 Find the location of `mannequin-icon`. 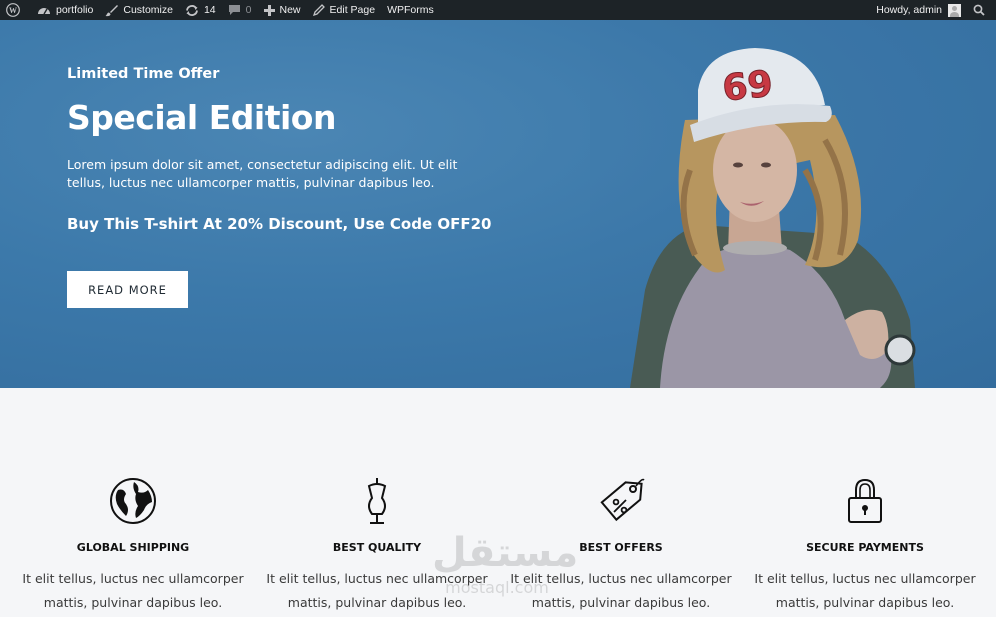

mannequin-icon is located at coordinates (377, 501).